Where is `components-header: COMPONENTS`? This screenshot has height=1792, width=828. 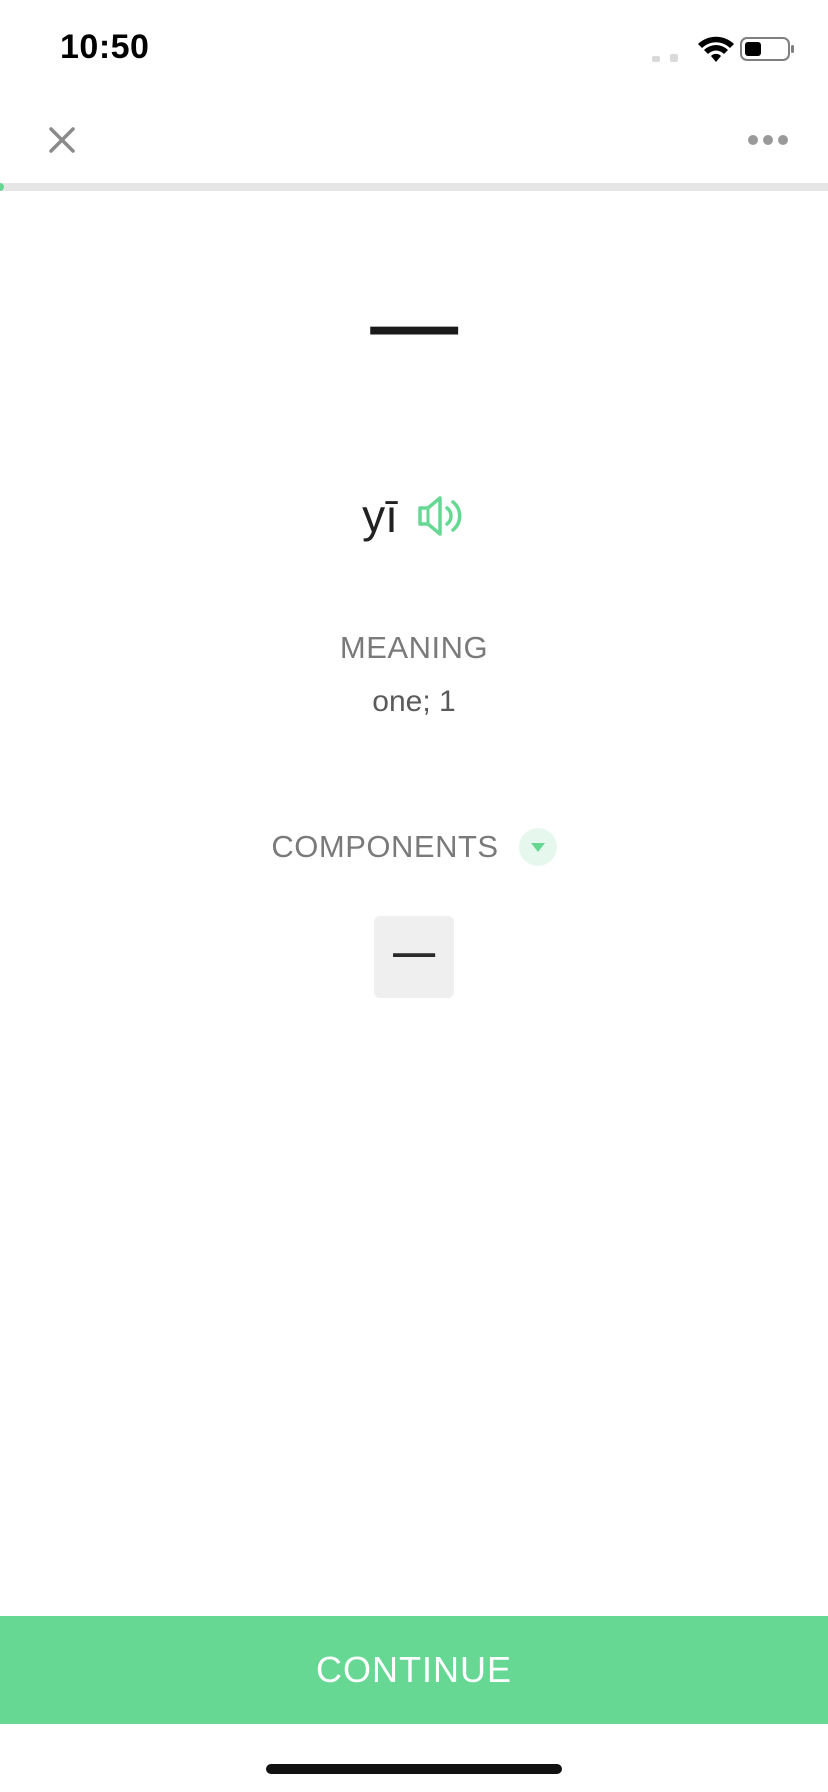
components-header: COMPONENTS is located at coordinates (414, 847).